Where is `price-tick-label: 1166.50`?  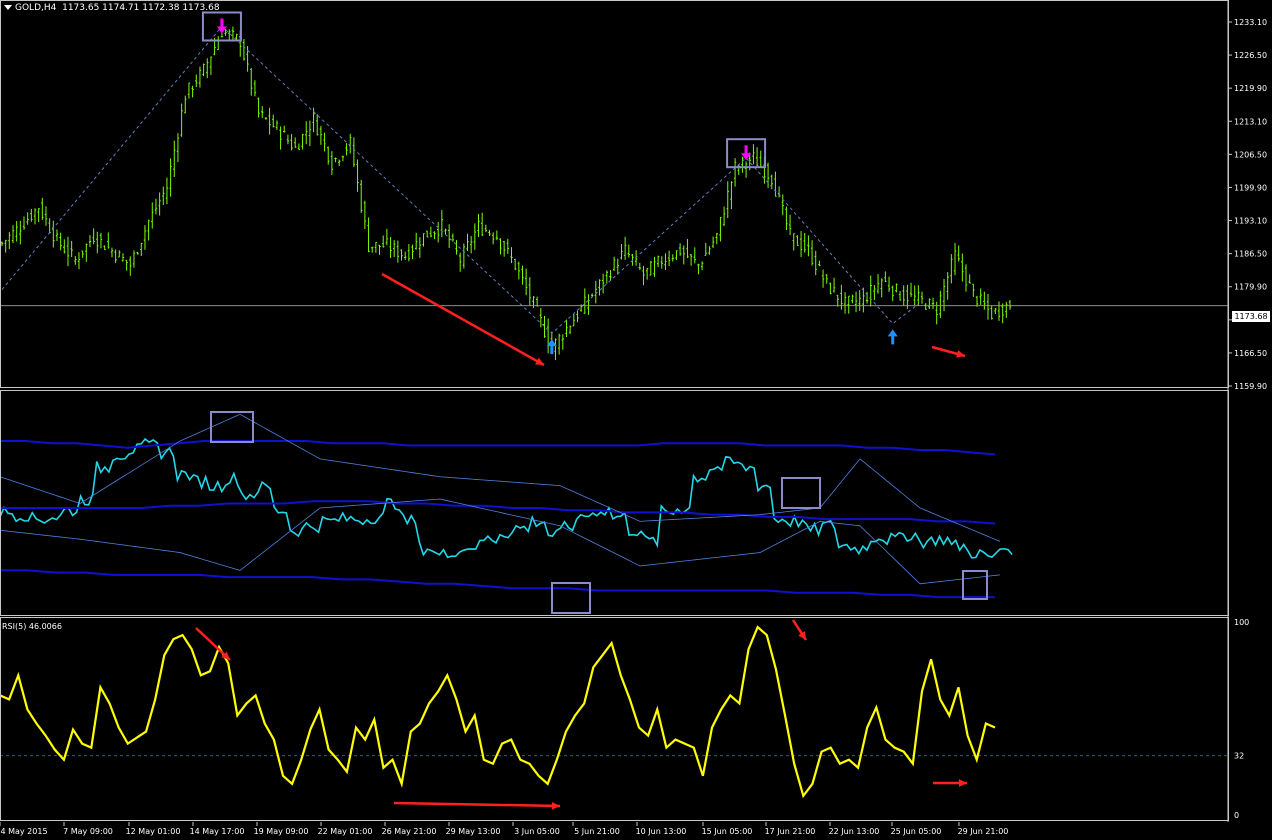
price-tick-label: 1166.50 is located at coordinates (1250, 353).